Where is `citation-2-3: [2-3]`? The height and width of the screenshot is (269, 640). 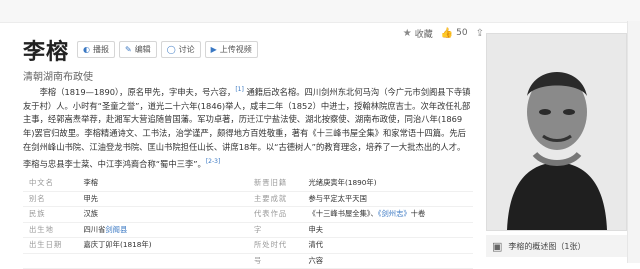 citation-2-3: [2-3] is located at coordinates (213, 161).